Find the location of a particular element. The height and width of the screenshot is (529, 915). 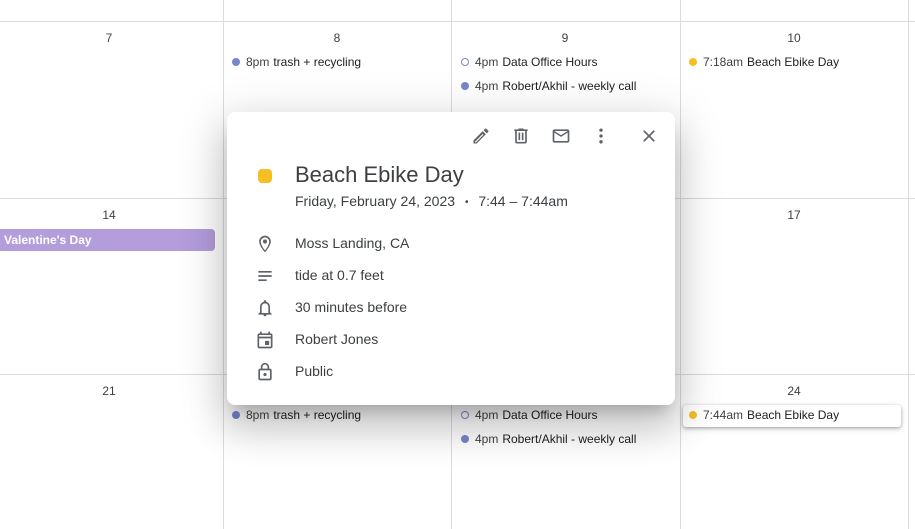

visibility-row: Public is located at coordinates (451, 372).